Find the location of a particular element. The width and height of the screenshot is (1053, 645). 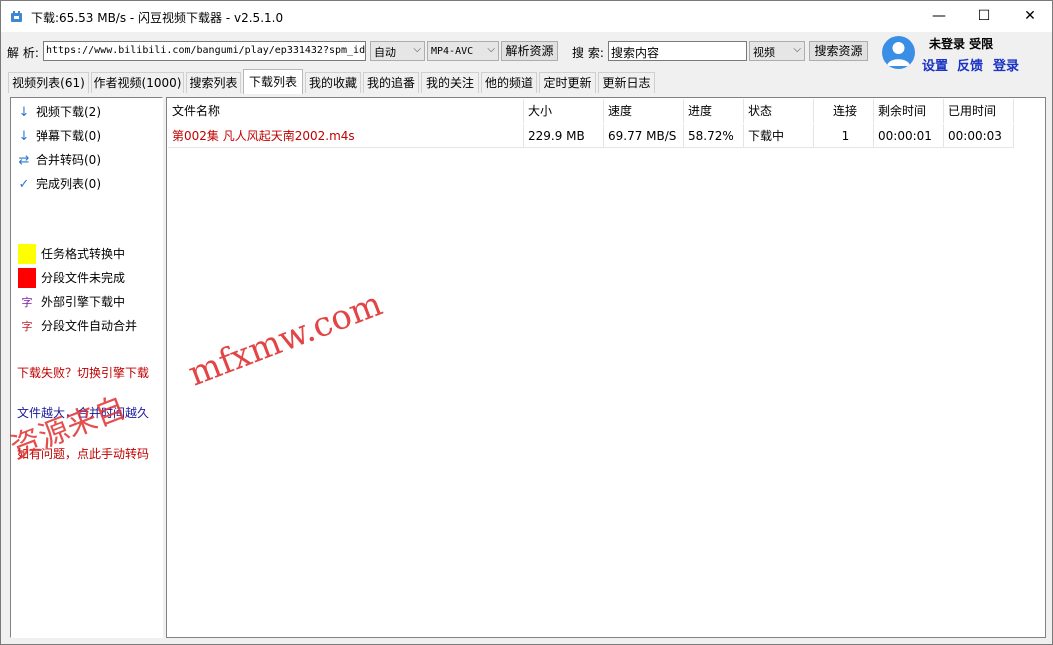

tab-author-videos: 作者视频(1000) is located at coordinates (137, 82).